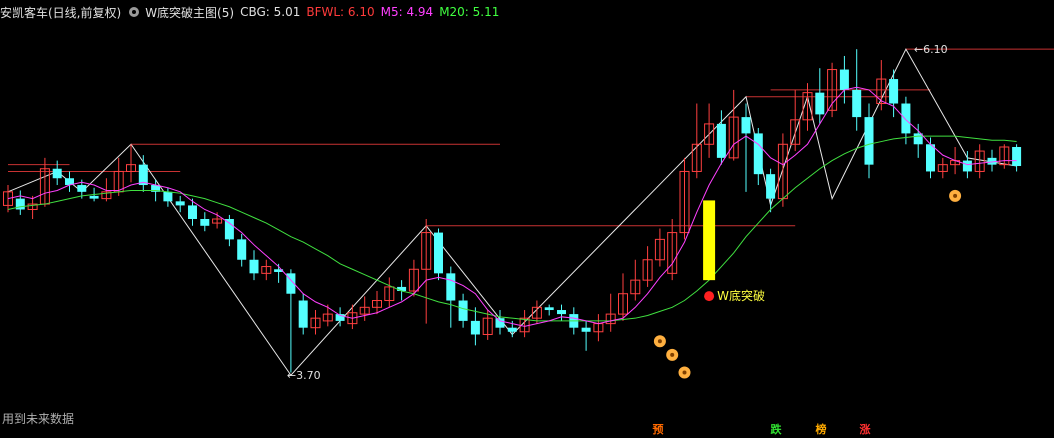 Image resolution: width=1054 pixels, height=438 pixels. What do you see at coordinates (865, 430) in the screenshot?
I see `badge-zhang: 涨` at bounding box center [865, 430].